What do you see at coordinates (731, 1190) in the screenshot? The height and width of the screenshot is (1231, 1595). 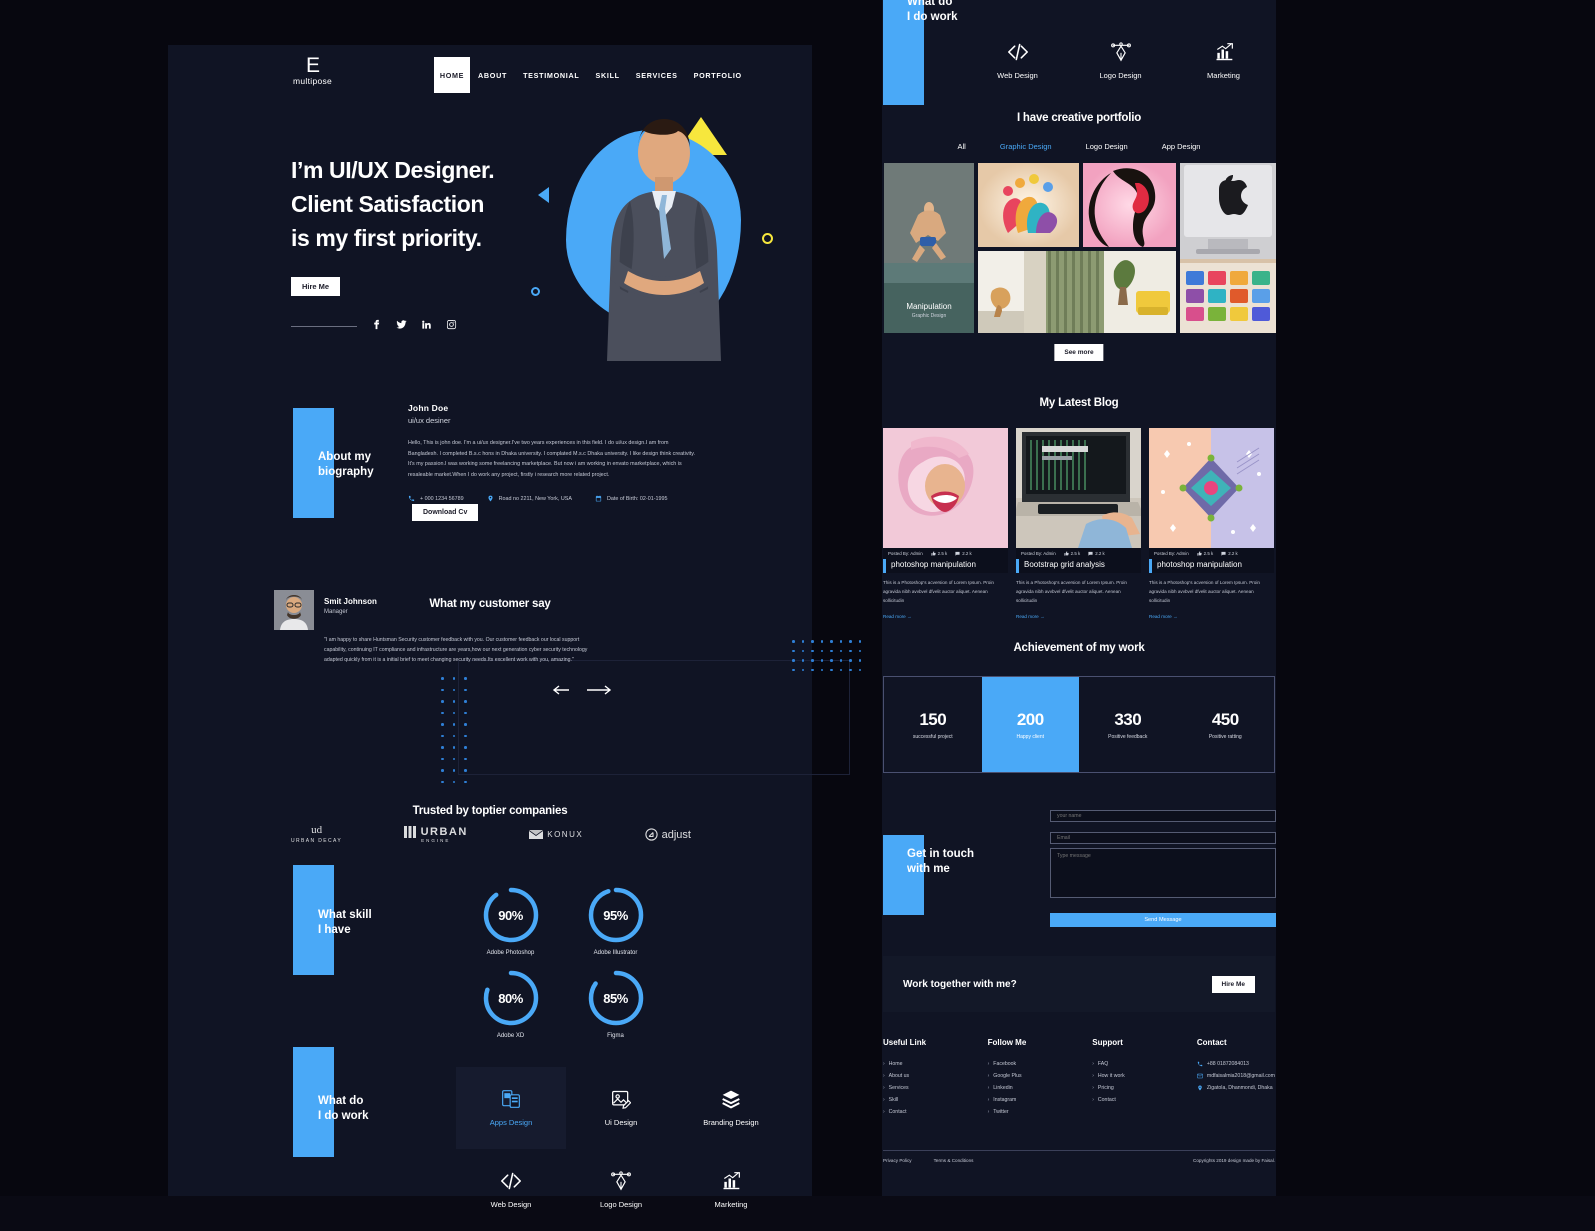 I see `service-marketing: Marketing` at bounding box center [731, 1190].